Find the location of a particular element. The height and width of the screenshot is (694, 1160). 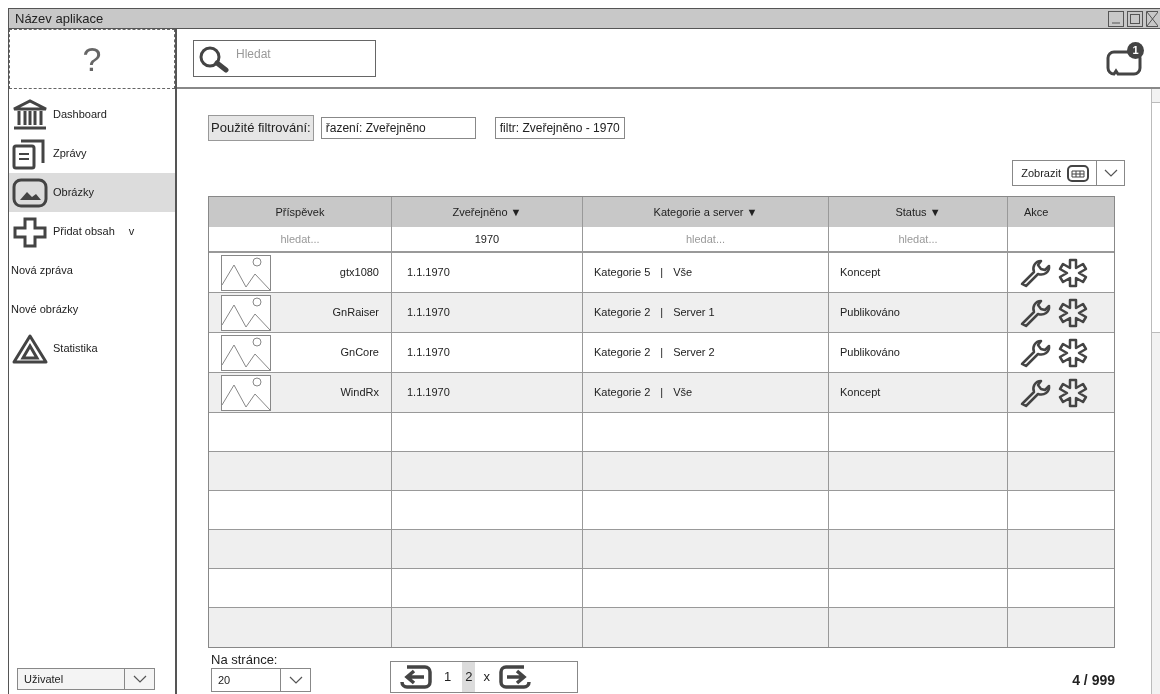

chat-icon is located at coordinates (1124, 63).